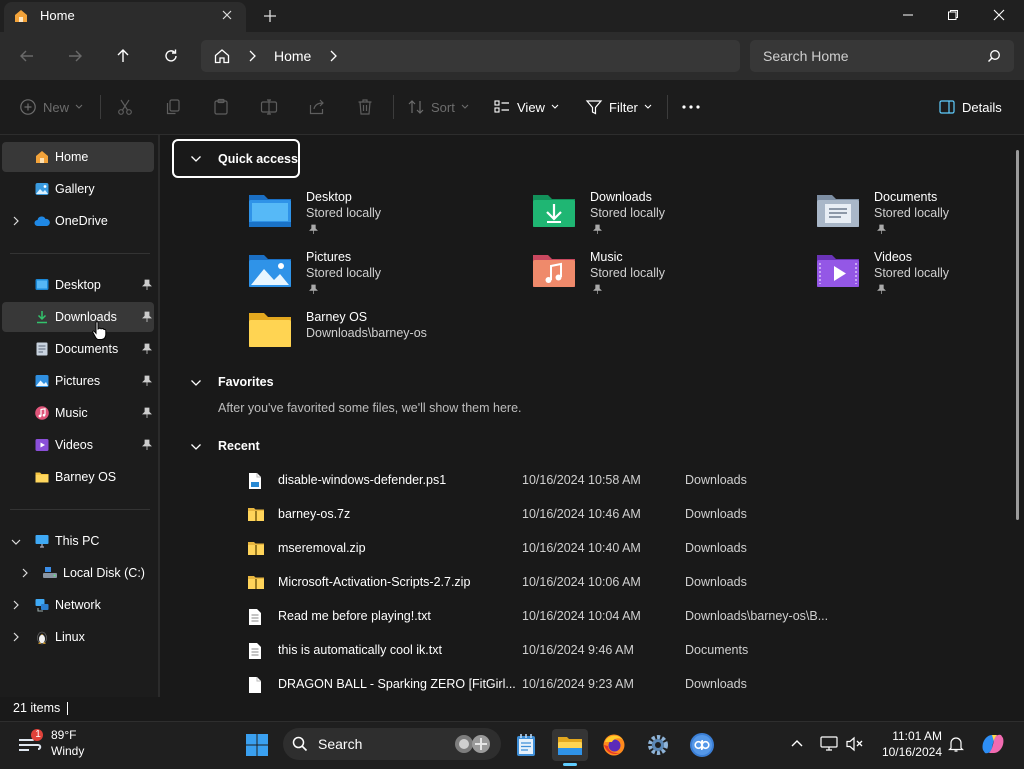 This screenshot has height=769, width=1024. What do you see at coordinates (269, 107) in the screenshot?
I see `rename-icon` at bounding box center [269, 107].